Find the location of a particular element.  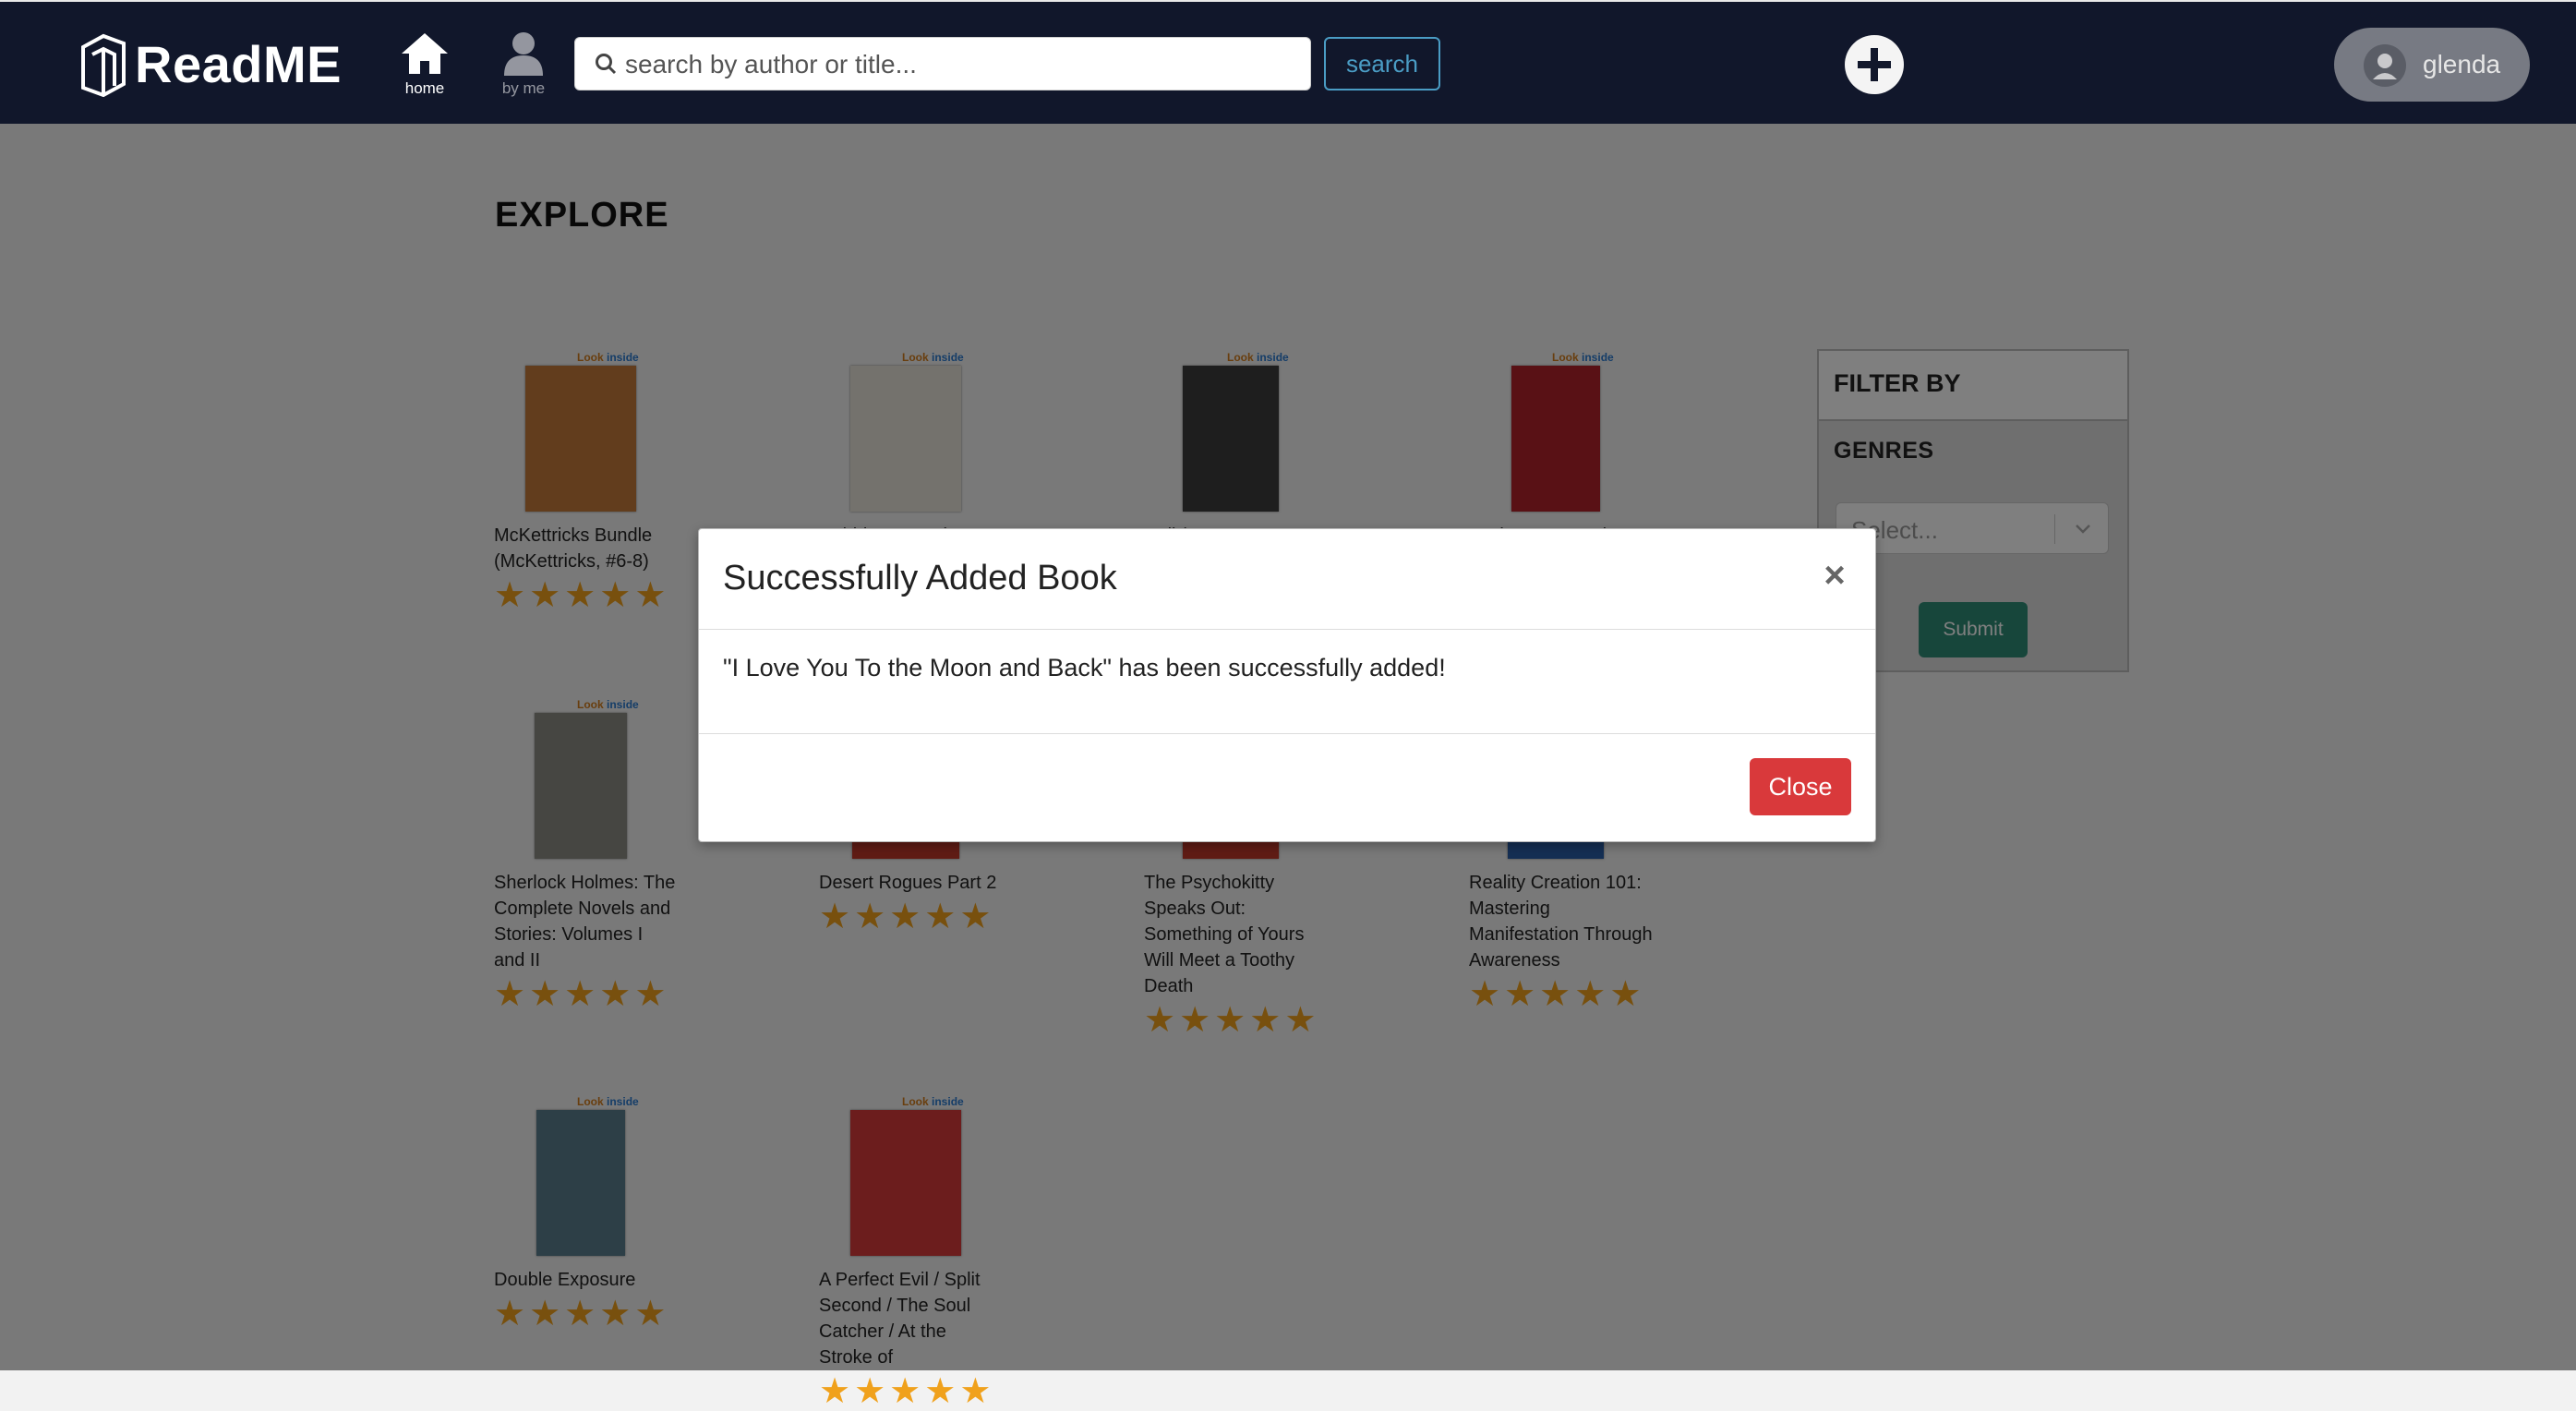

close-icon: × is located at coordinates (1834, 576).